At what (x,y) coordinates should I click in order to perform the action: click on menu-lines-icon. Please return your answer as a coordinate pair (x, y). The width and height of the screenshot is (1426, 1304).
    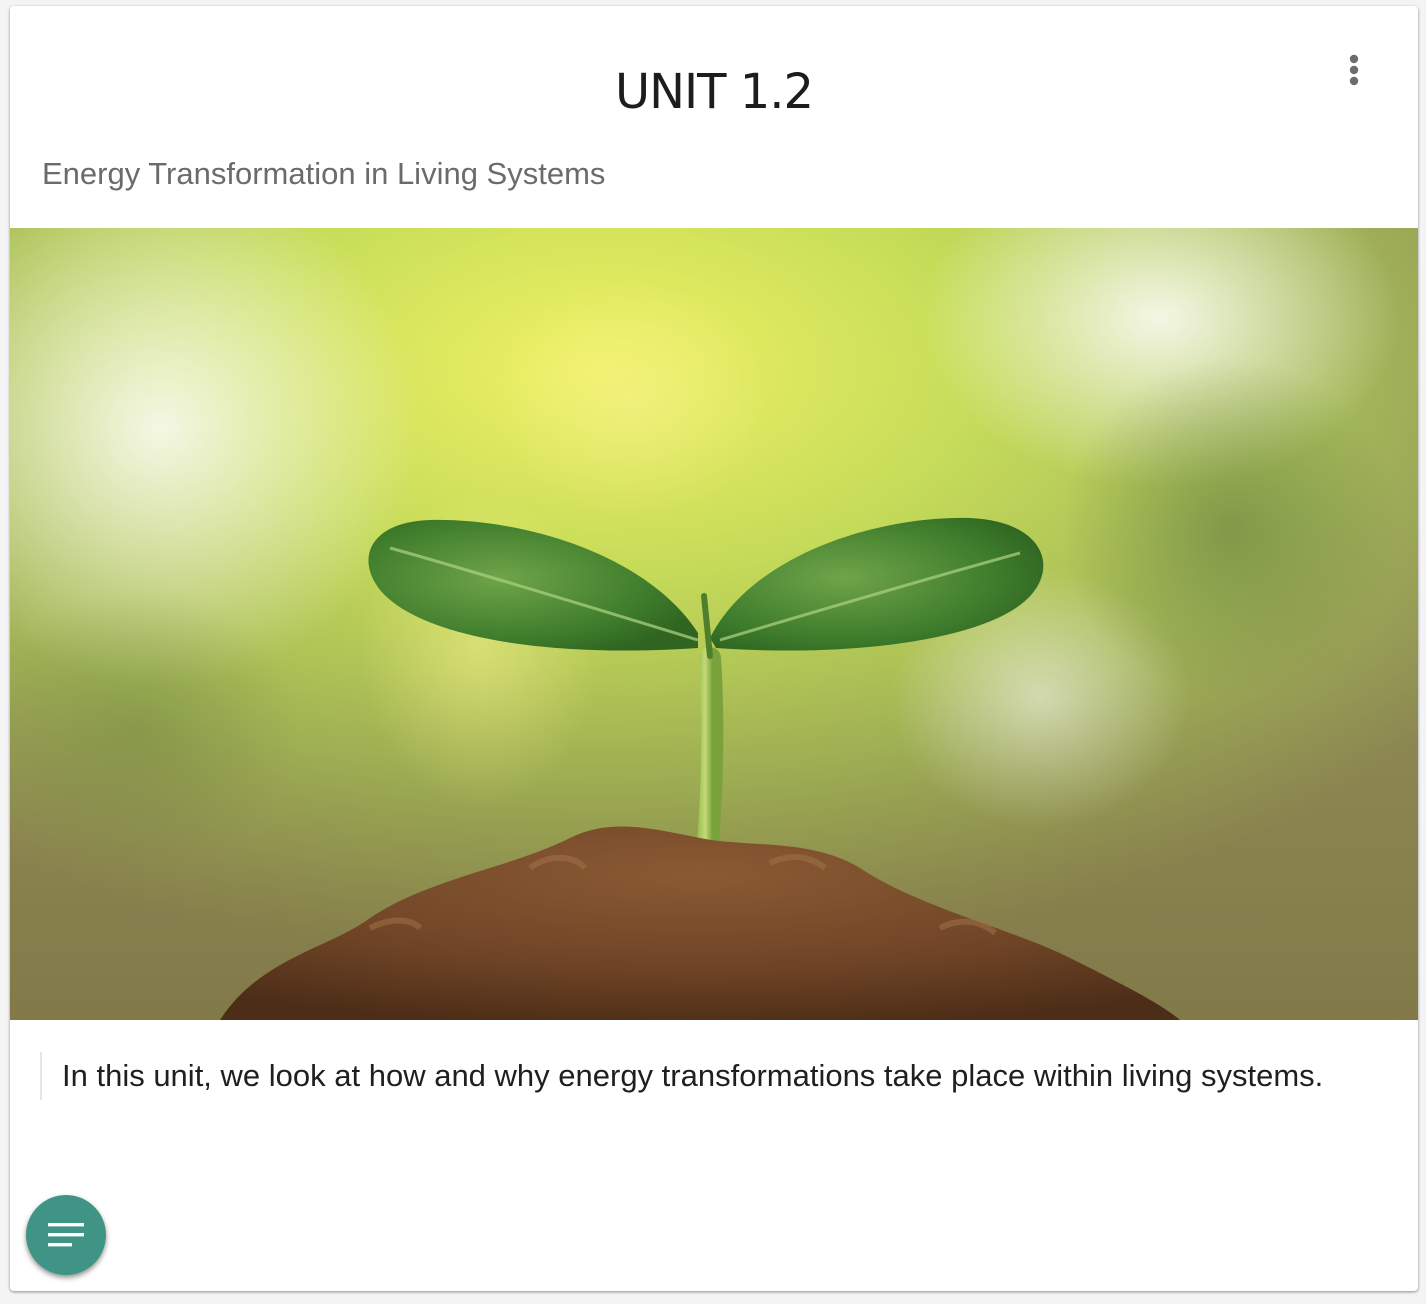
    Looking at the image, I should click on (66, 1235).